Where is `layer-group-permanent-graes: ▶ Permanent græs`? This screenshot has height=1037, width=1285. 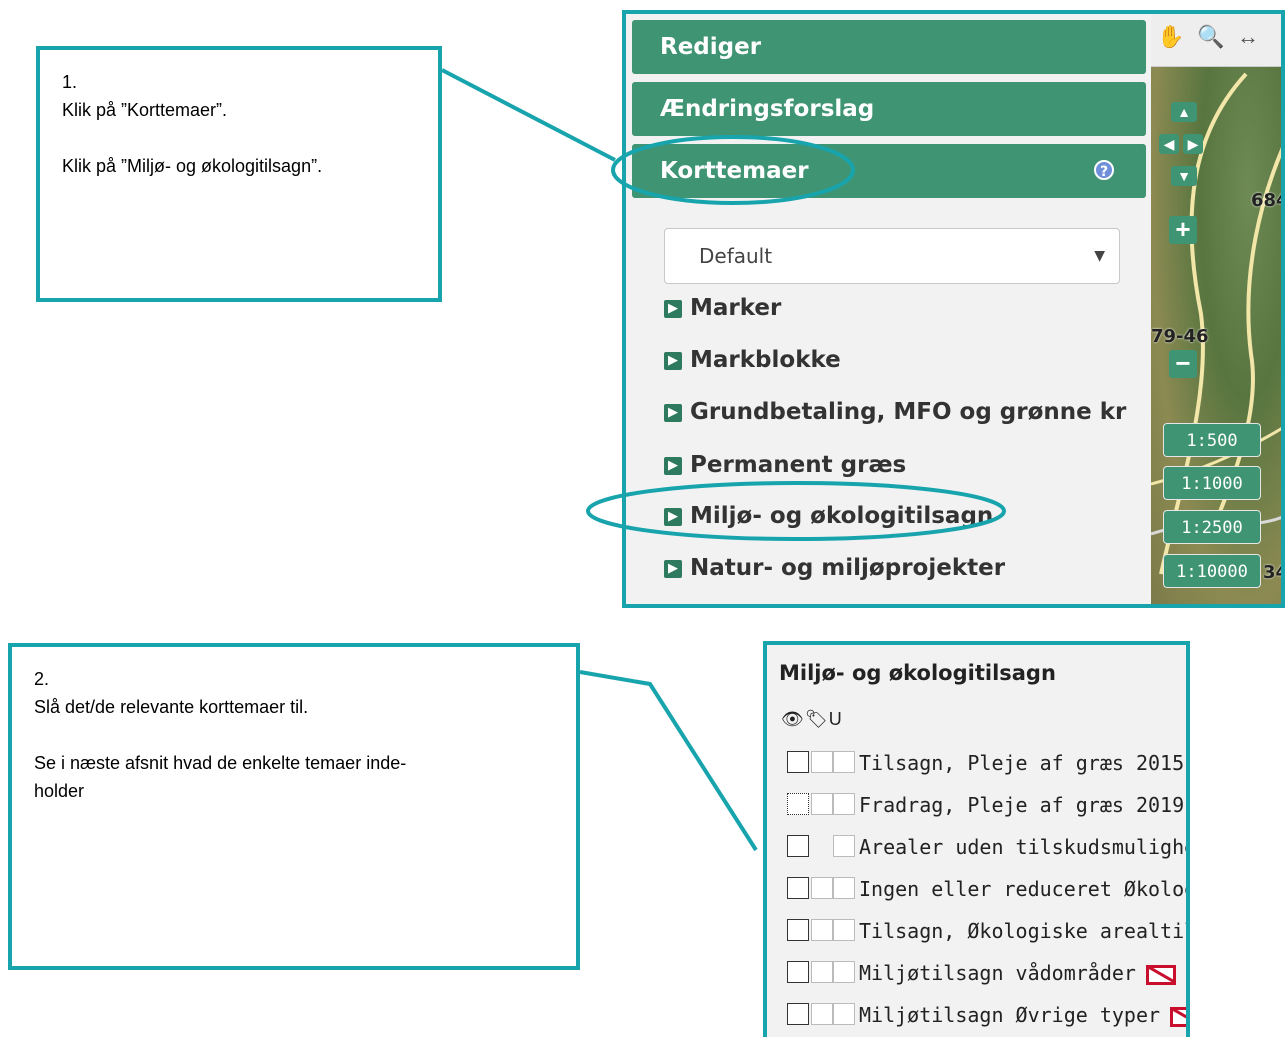
layer-group-permanent-graes: ▶ Permanent græs is located at coordinates (785, 465).